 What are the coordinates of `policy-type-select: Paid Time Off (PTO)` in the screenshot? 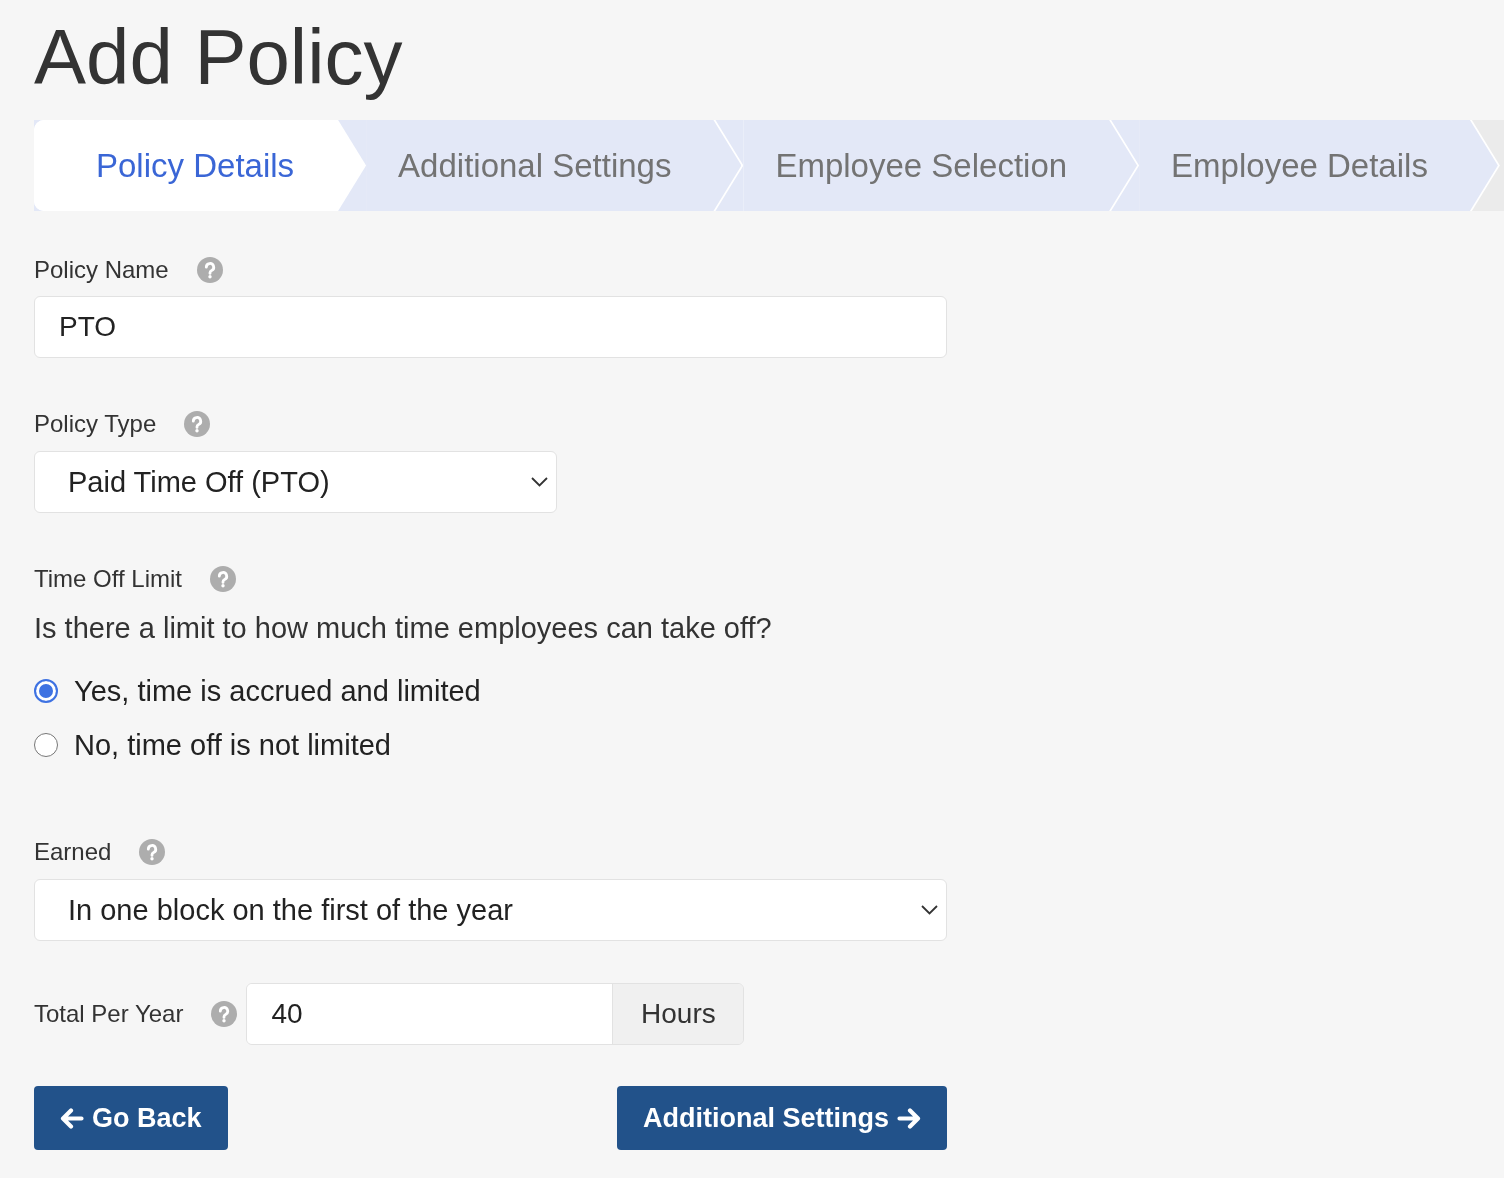 It's located at (295, 482).